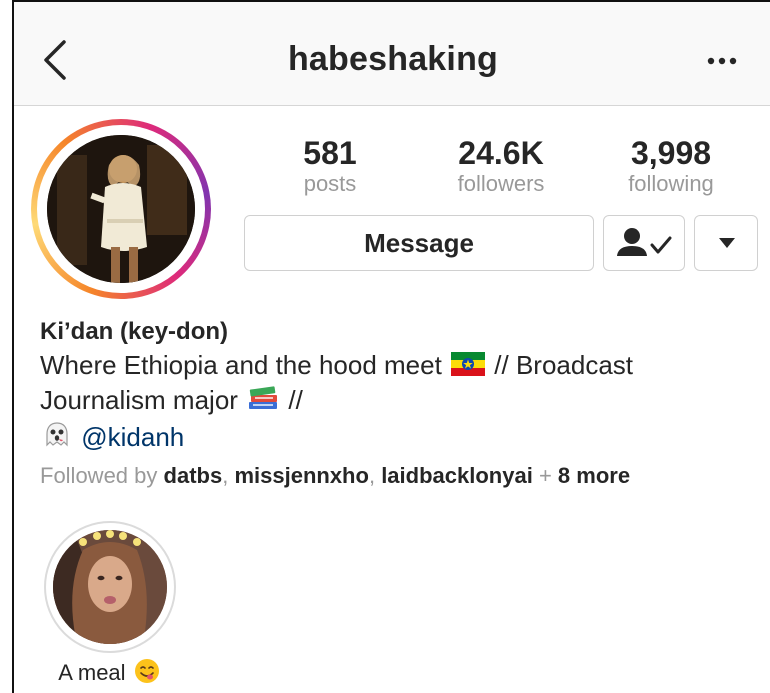 This screenshot has width=770, height=693. I want to click on bio-line-1-text: Where Ethiopia and the hood meet, so click(241, 365).